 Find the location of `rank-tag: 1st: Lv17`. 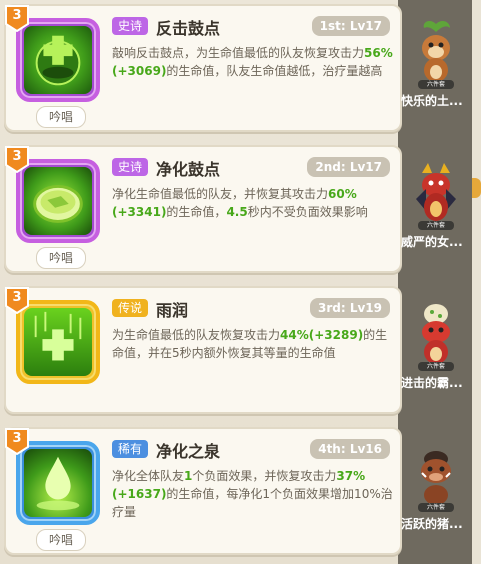

rank-tag: 1st: Lv17 is located at coordinates (350, 26).